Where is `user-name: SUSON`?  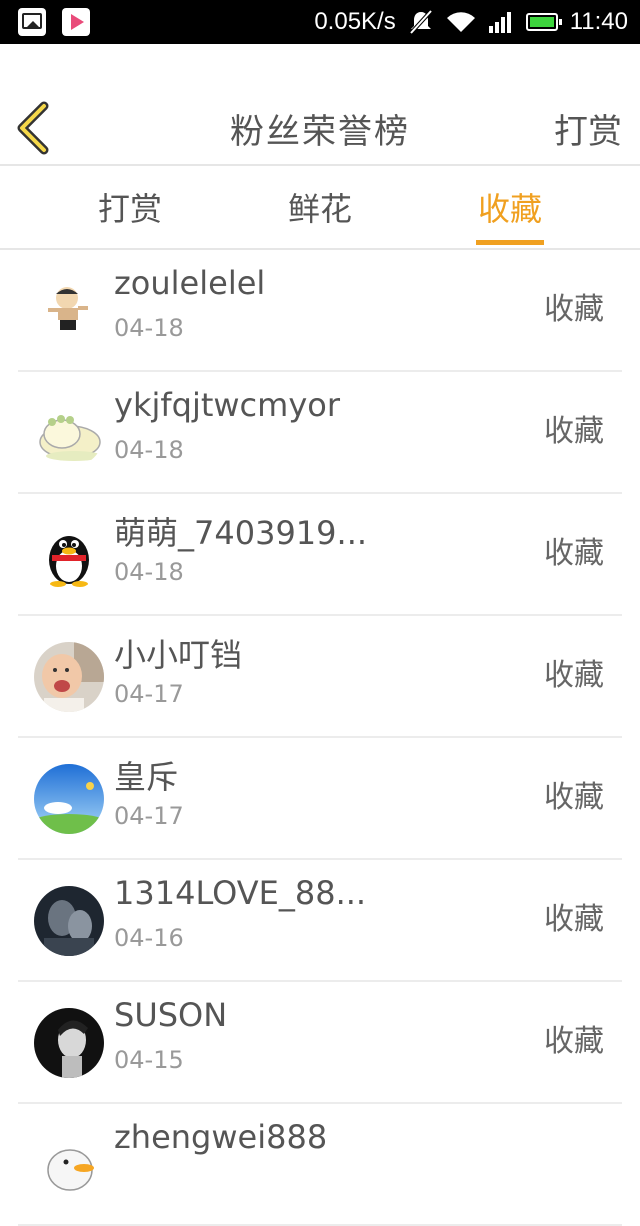 user-name: SUSON is located at coordinates (171, 1015).